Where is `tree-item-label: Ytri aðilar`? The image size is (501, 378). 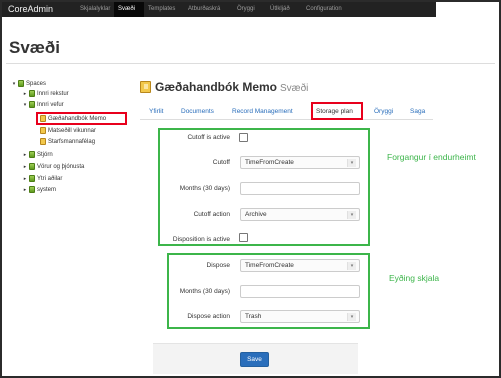 tree-item-label: Ytri aðilar is located at coordinates (50, 178).